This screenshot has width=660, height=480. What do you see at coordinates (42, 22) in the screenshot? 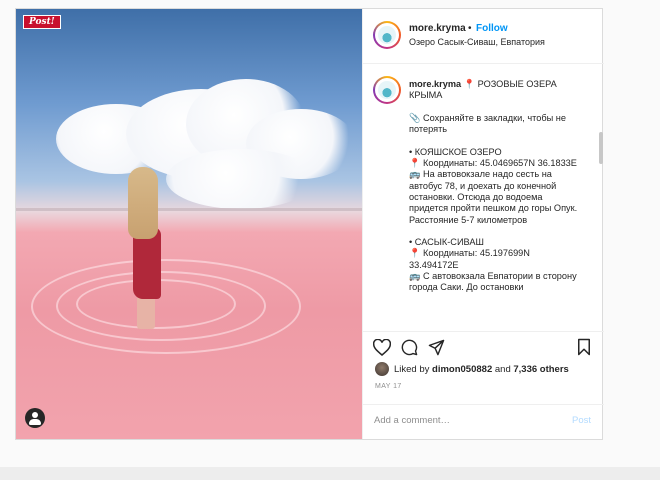
I see `post-badge: Post!` at bounding box center [42, 22].